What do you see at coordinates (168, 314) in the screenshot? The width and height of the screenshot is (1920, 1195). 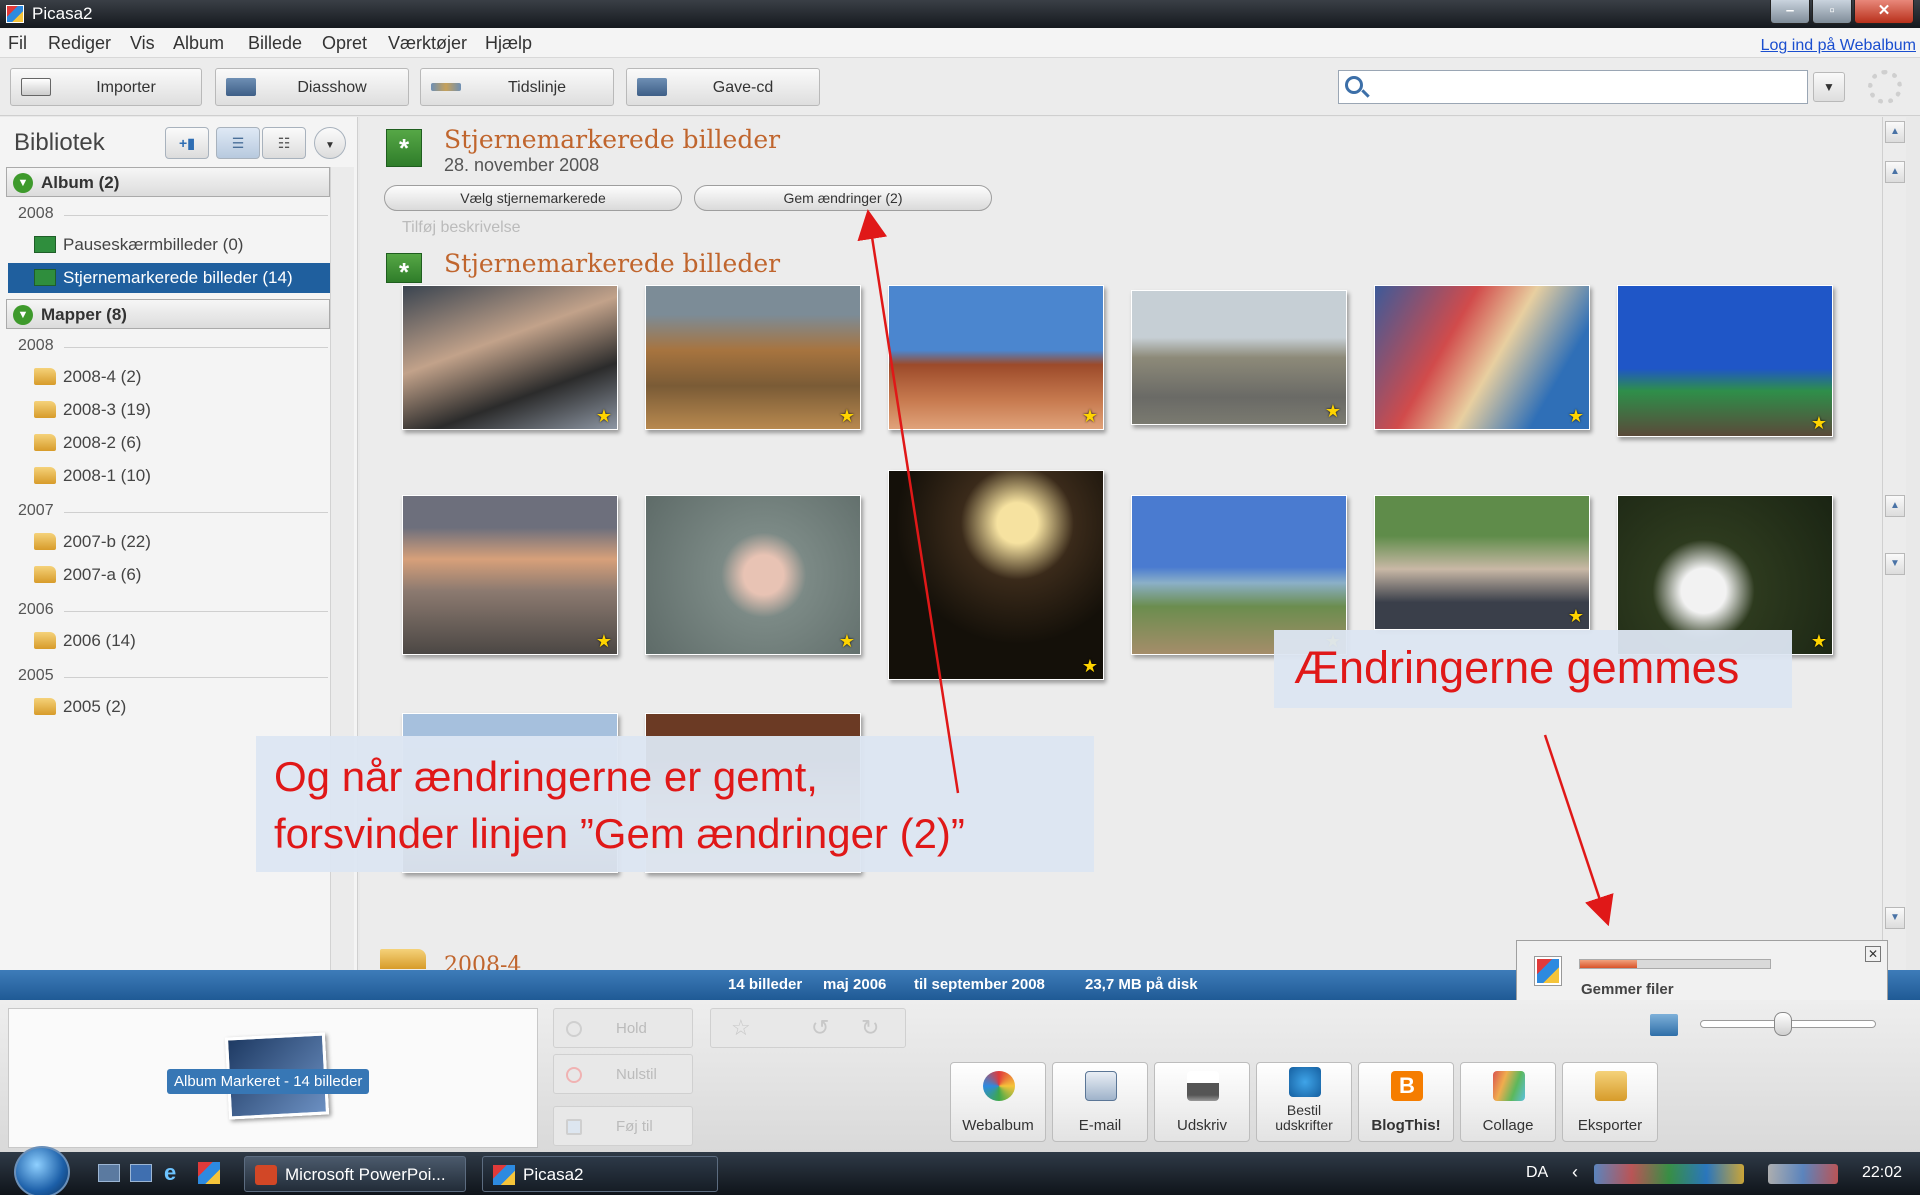 I see `folders-section-header: ▼ Mapper (8)` at bounding box center [168, 314].